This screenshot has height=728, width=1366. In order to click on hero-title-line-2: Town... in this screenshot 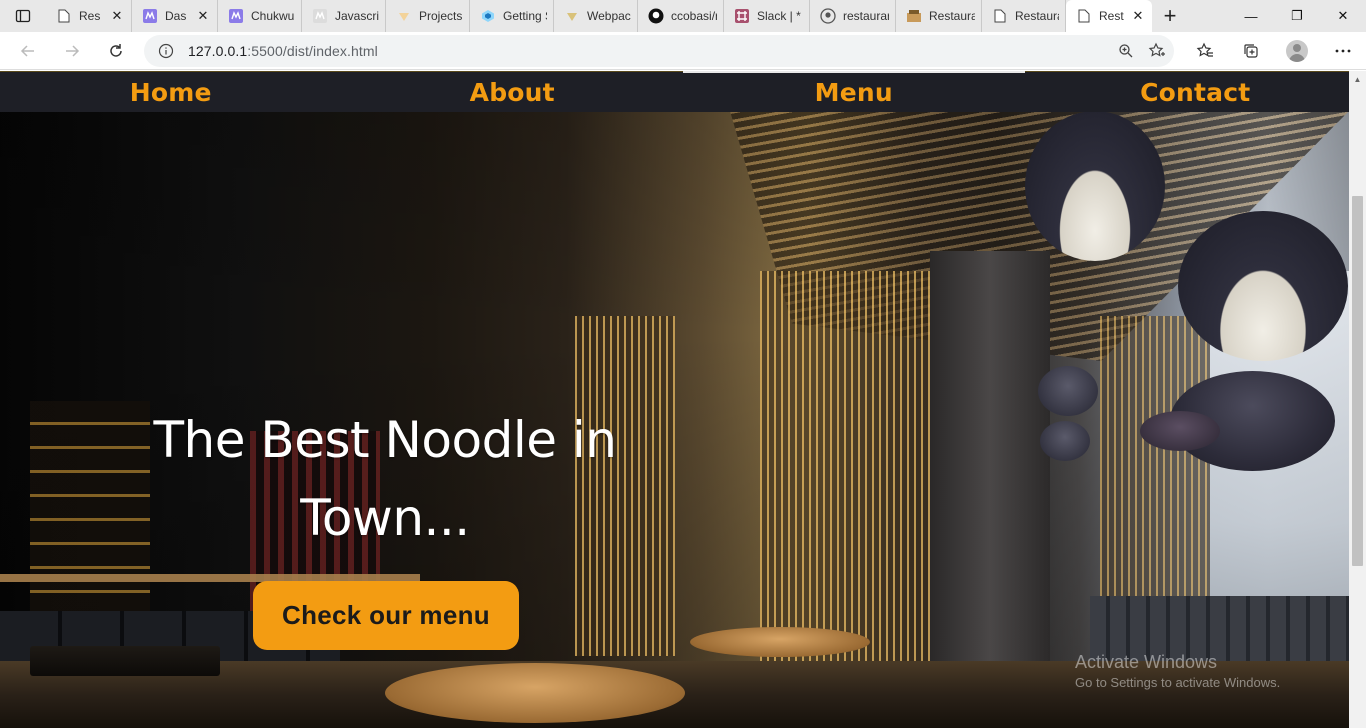, I will do `click(385, 518)`.